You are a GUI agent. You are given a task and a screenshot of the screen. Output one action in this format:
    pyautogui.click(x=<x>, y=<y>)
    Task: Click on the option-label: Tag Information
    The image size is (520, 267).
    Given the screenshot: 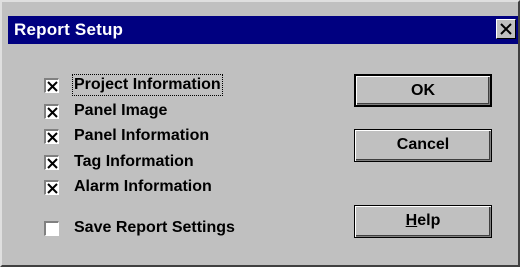 What is the action you would take?
    pyautogui.click(x=134, y=161)
    